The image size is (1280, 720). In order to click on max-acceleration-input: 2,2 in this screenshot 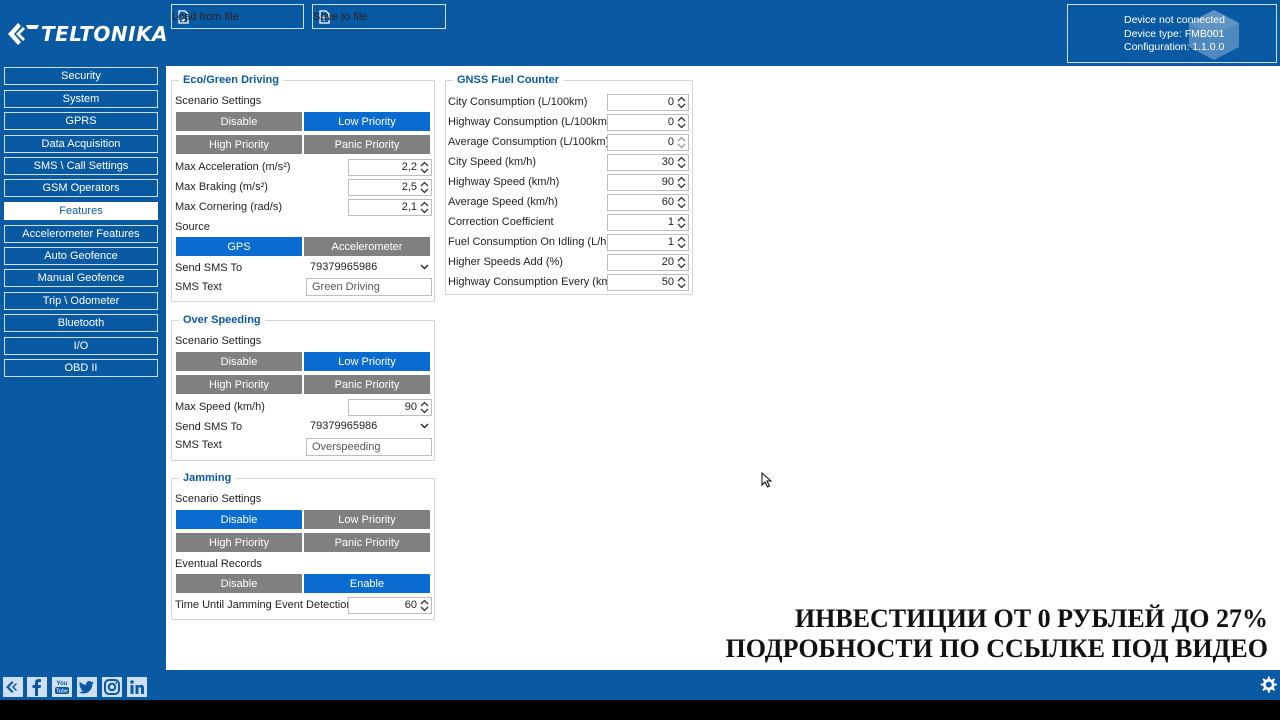, I will do `click(390, 167)`.